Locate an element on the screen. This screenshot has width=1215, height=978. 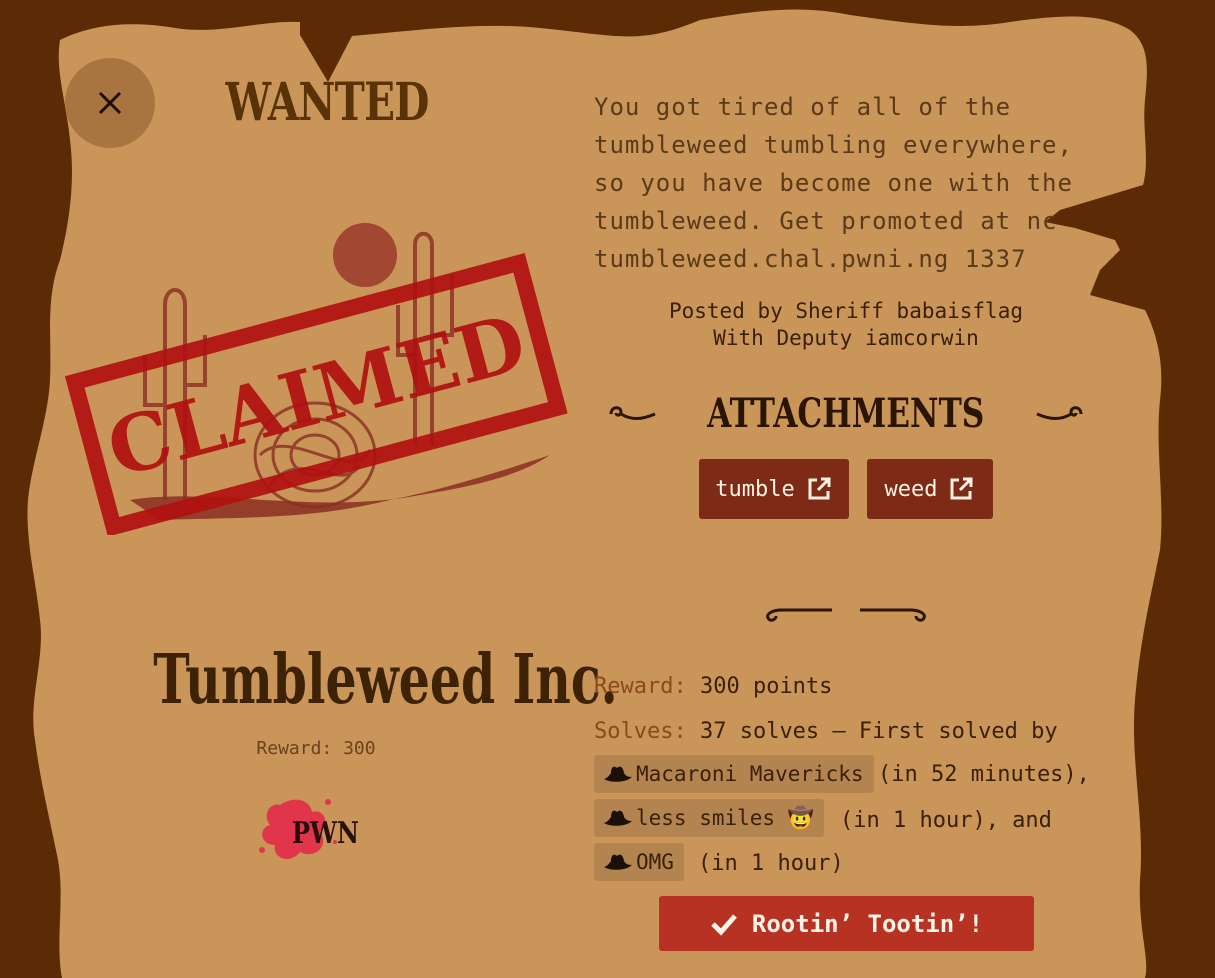
wanted-title: WANTED is located at coordinates (327, 102).